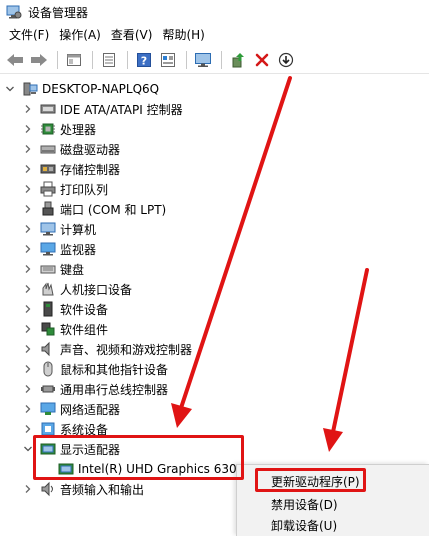  I want to click on tree-category-item: 通用串行总线控制器, so click(95, 389).